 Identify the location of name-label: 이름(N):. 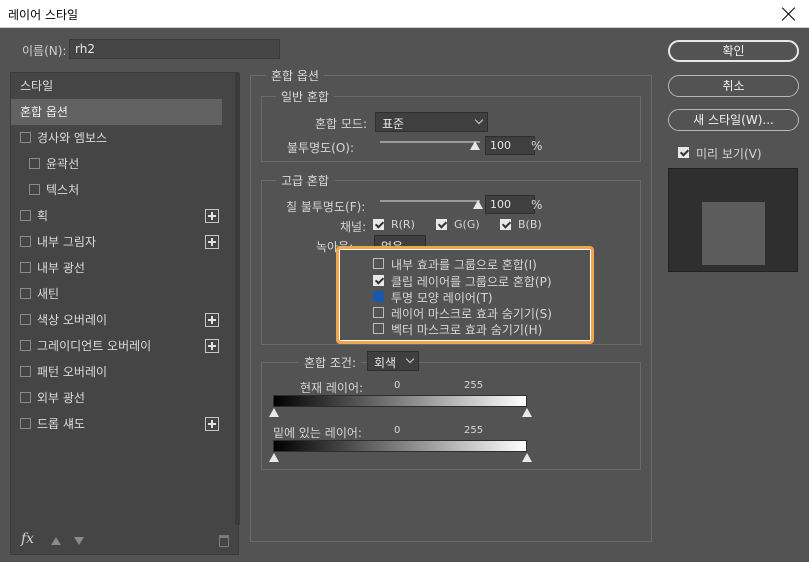
(44, 51).